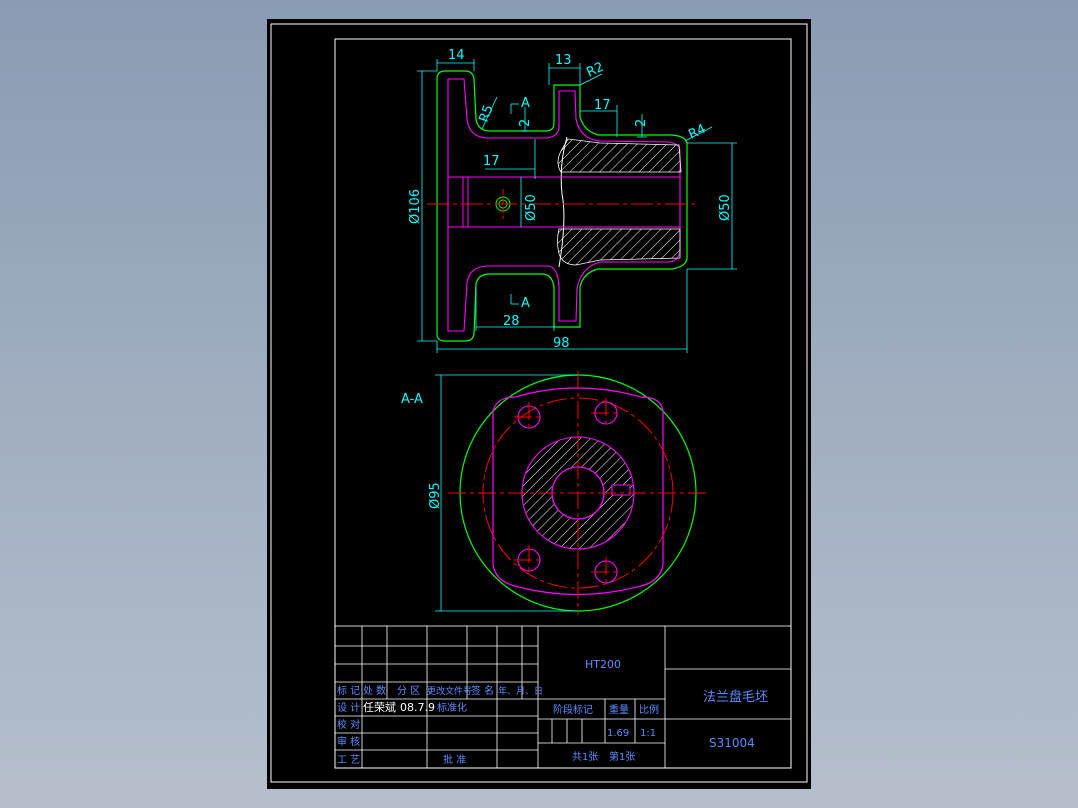  Describe the element at coordinates (618, 733) in the screenshot. I see `tb-weight-value: 1.69` at that location.